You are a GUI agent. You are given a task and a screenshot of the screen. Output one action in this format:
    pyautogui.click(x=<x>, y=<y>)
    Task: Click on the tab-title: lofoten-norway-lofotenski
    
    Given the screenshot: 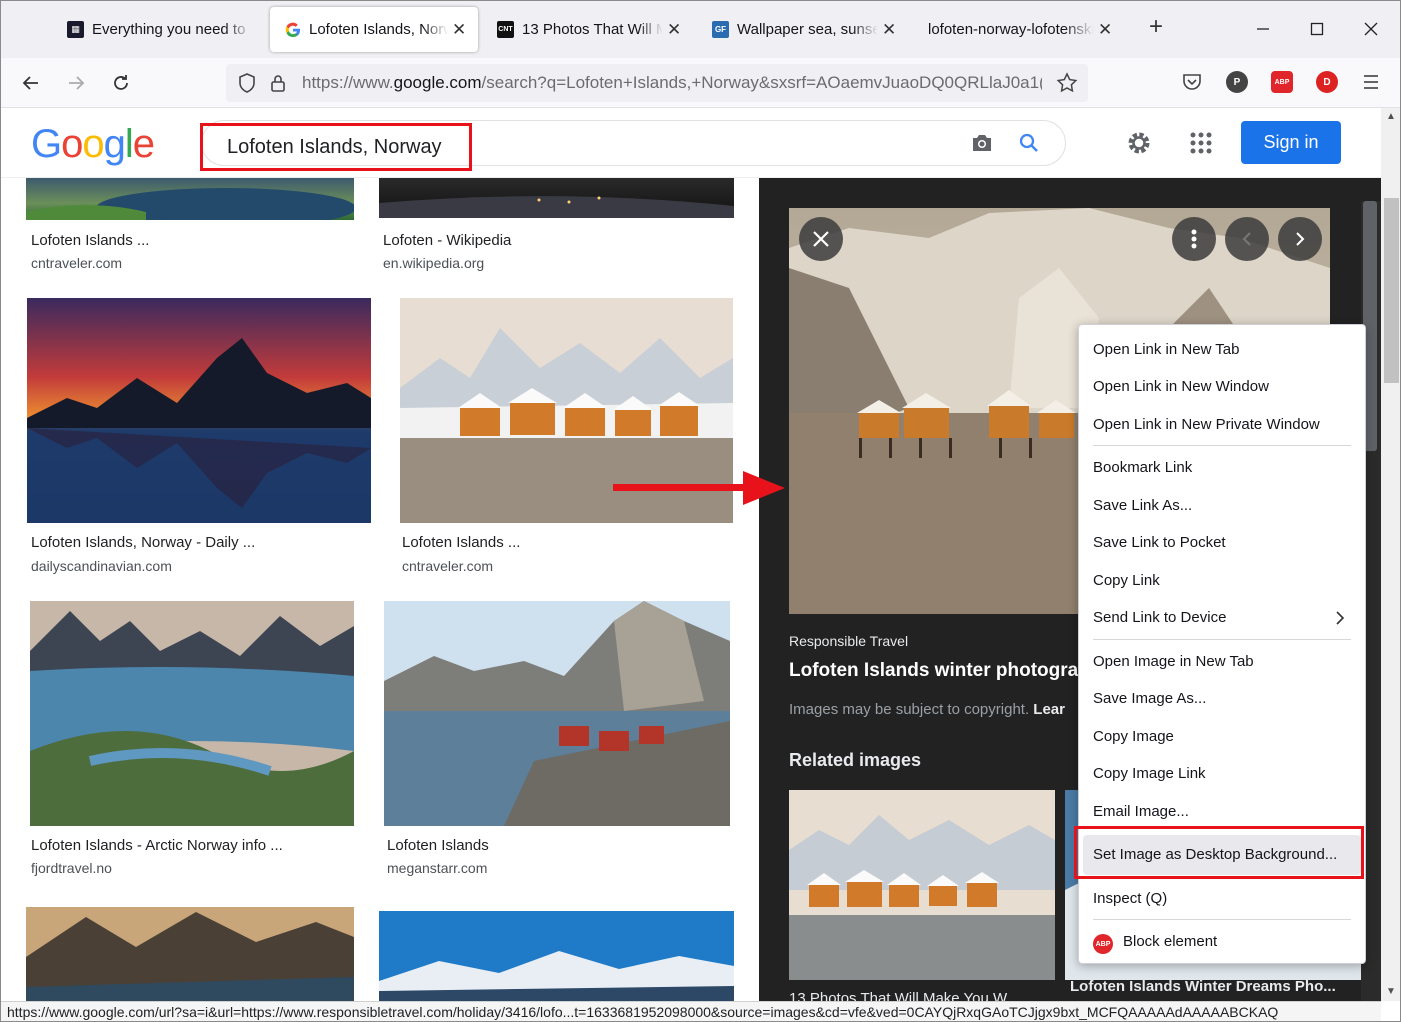 What is the action you would take?
    pyautogui.click(x=1011, y=29)
    